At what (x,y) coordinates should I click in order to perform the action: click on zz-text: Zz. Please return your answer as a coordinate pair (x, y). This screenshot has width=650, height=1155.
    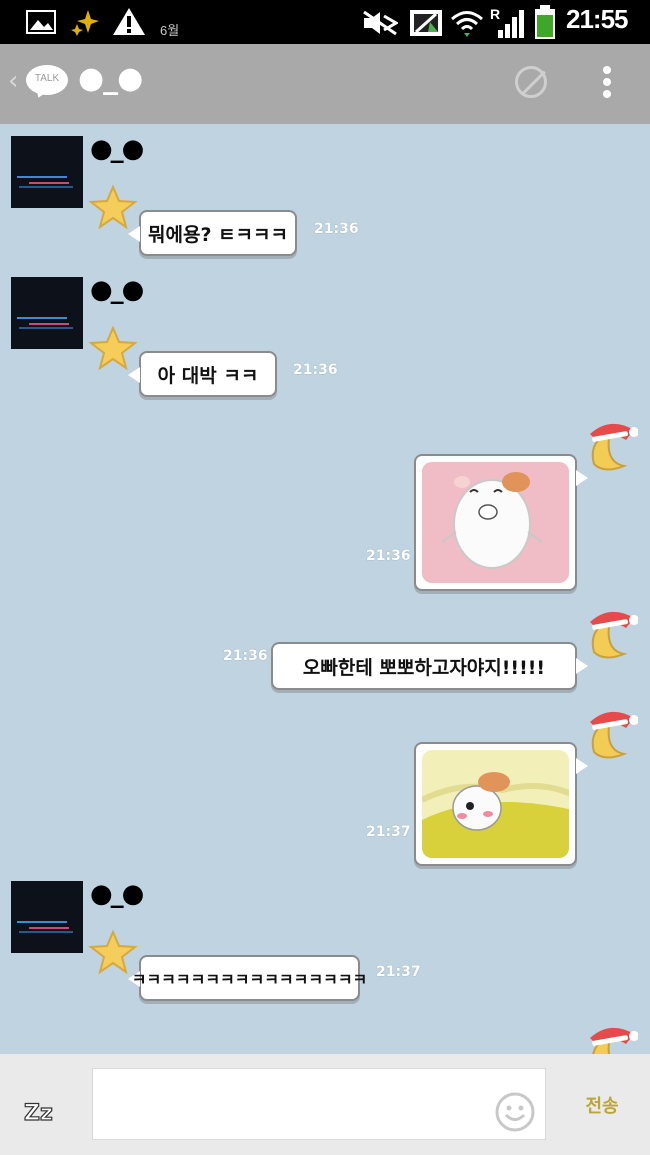
    Looking at the image, I should click on (38, 1113).